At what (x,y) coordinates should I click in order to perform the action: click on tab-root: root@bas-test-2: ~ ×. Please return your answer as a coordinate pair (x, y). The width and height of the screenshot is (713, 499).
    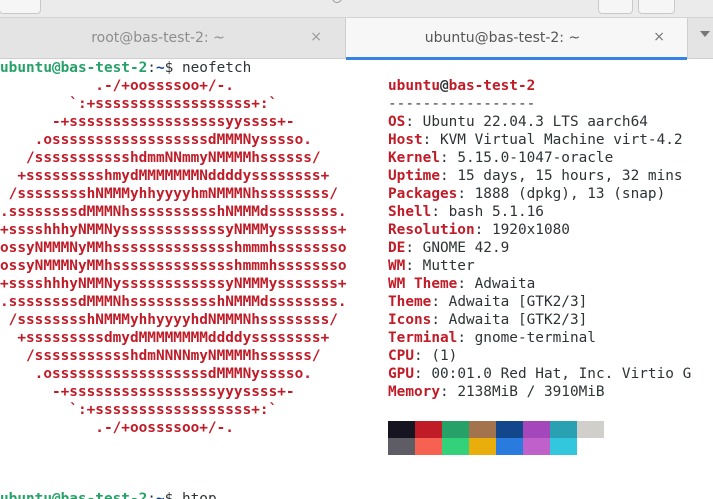
    Looking at the image, I should click on (172, 38).